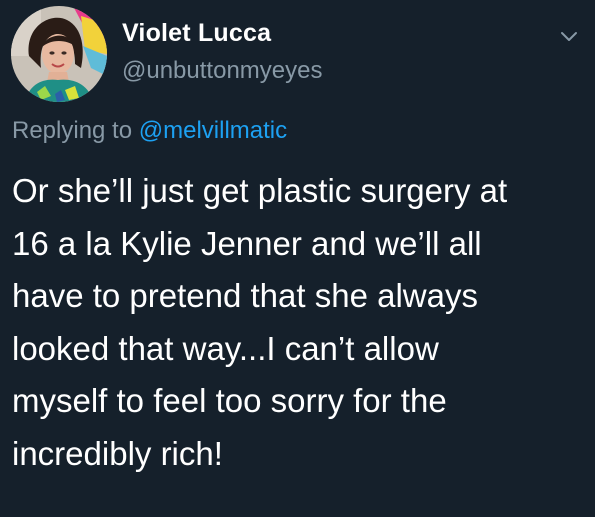 The height and width of the screenshot is (517, 595). What do you see at coordinates (117, 453) in the screenshot?
I see `tweet-text-line: incredibly rich!` at bounding box center [117, 453].